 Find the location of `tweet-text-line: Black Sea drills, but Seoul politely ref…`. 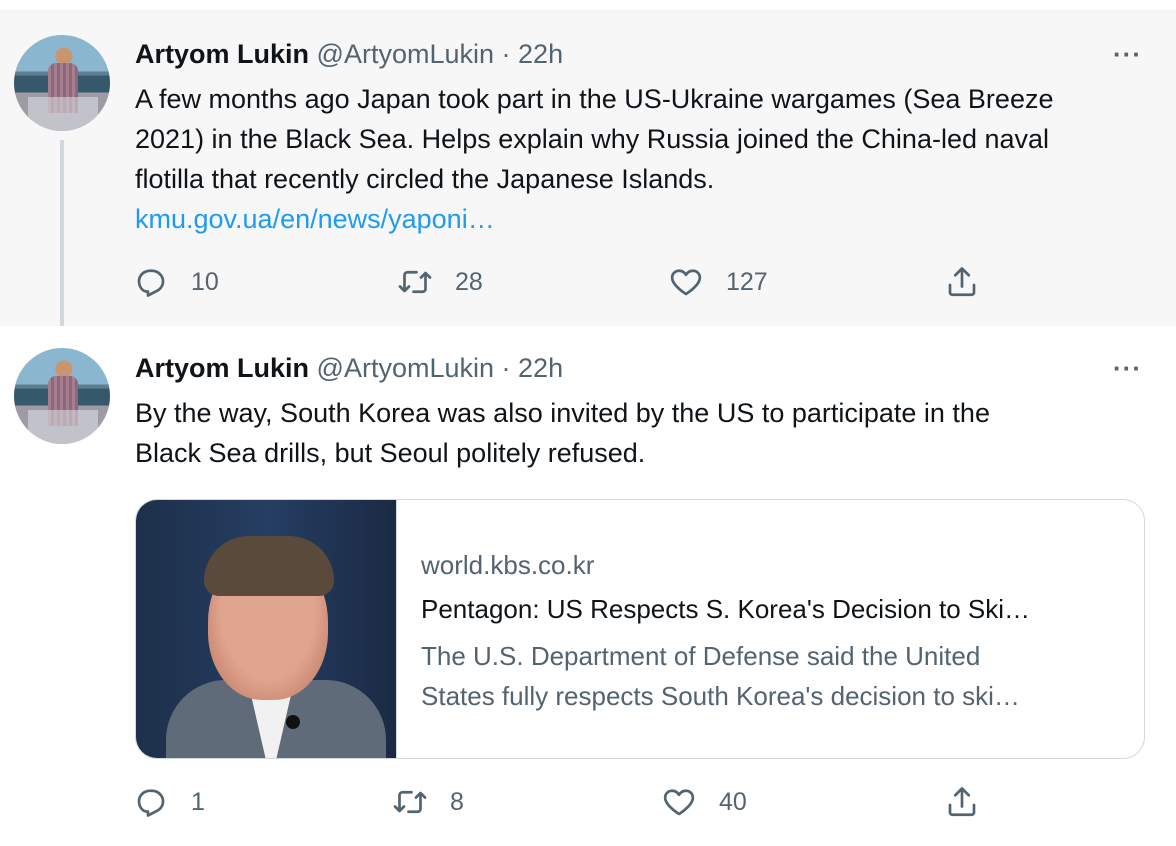

tweet-text-line: Black Sea drills, but Seoul politely ref… is located at coordinates (390, 453).